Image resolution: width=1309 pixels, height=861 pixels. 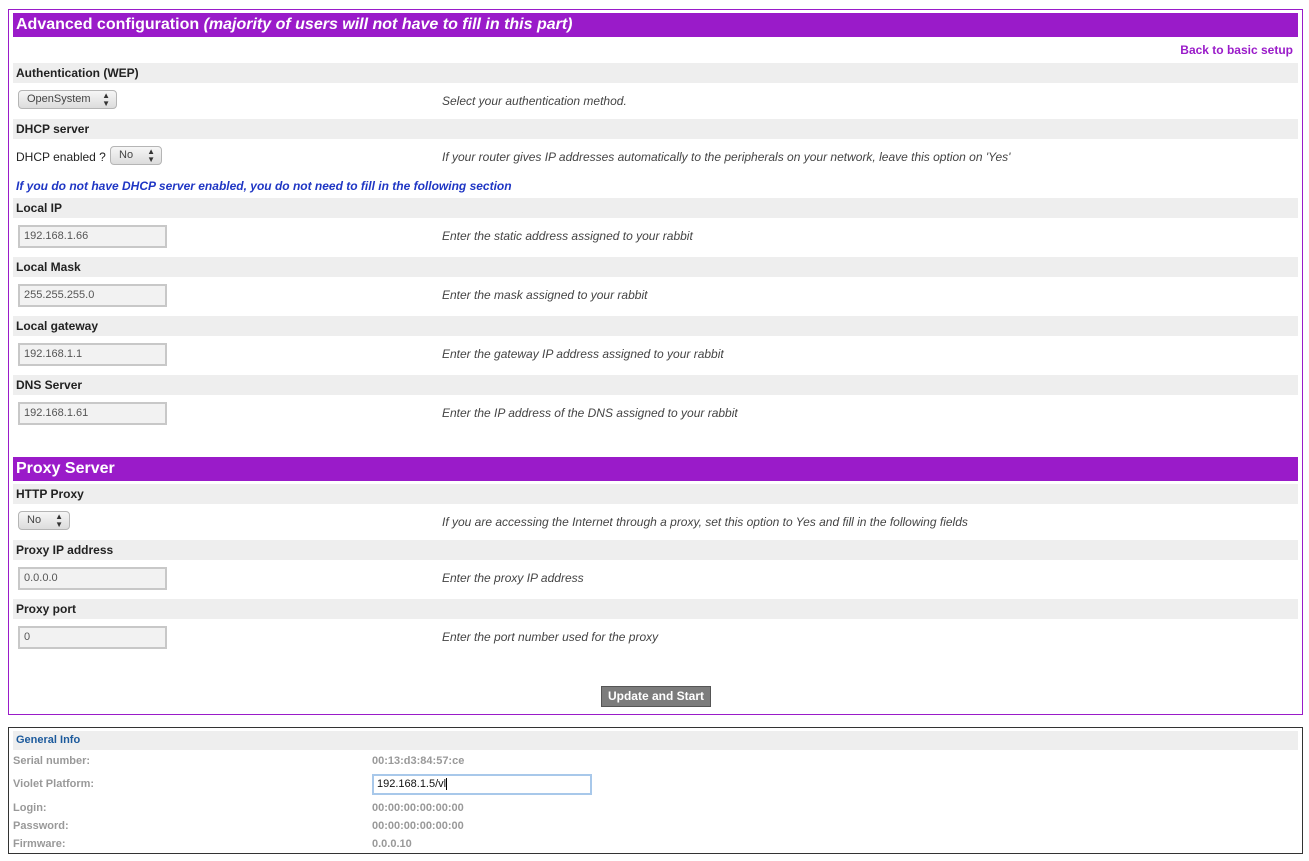 What do you see at coordinates (61, 157) in the screenshot?
I see `dhcp-enabled-label: DHCP enabled ?` at bounding box center [61, 157].